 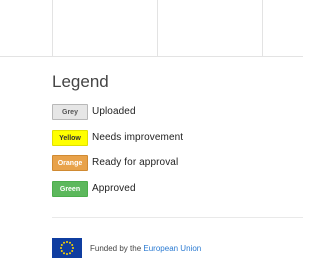 What do you see at coordinates (70, 112) in the screenshot?
I see `status-badge-grey: Grey` at bounding box center [70, 112].